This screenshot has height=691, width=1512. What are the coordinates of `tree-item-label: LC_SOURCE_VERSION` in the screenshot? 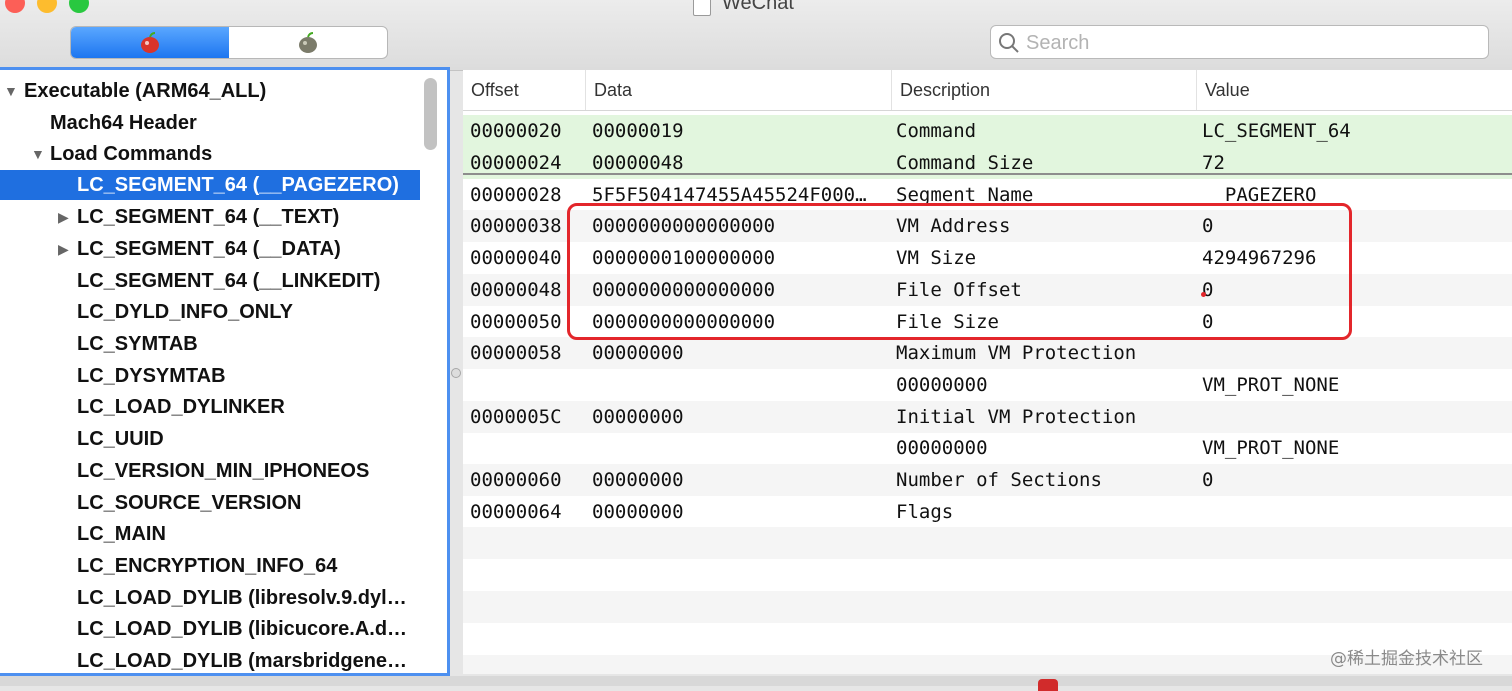 It's located at (189, 503).